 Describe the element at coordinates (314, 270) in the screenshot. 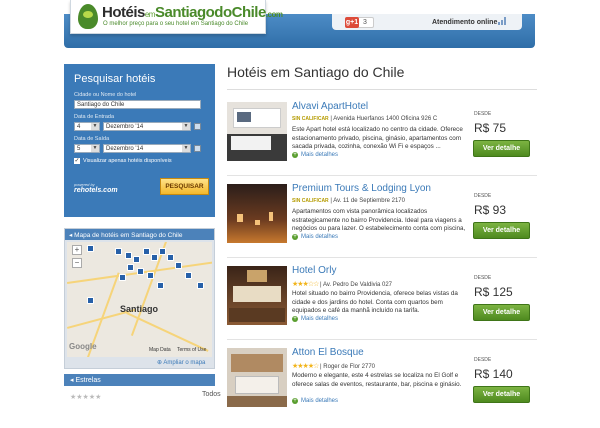

I see `hotel-name-link: Hotel Orly` at that location.